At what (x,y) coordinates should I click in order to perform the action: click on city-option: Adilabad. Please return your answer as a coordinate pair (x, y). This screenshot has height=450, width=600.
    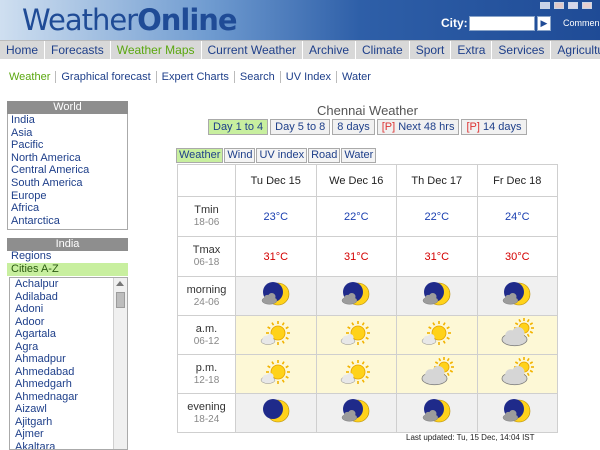
    Looking at the image, I should click on (68, 297).